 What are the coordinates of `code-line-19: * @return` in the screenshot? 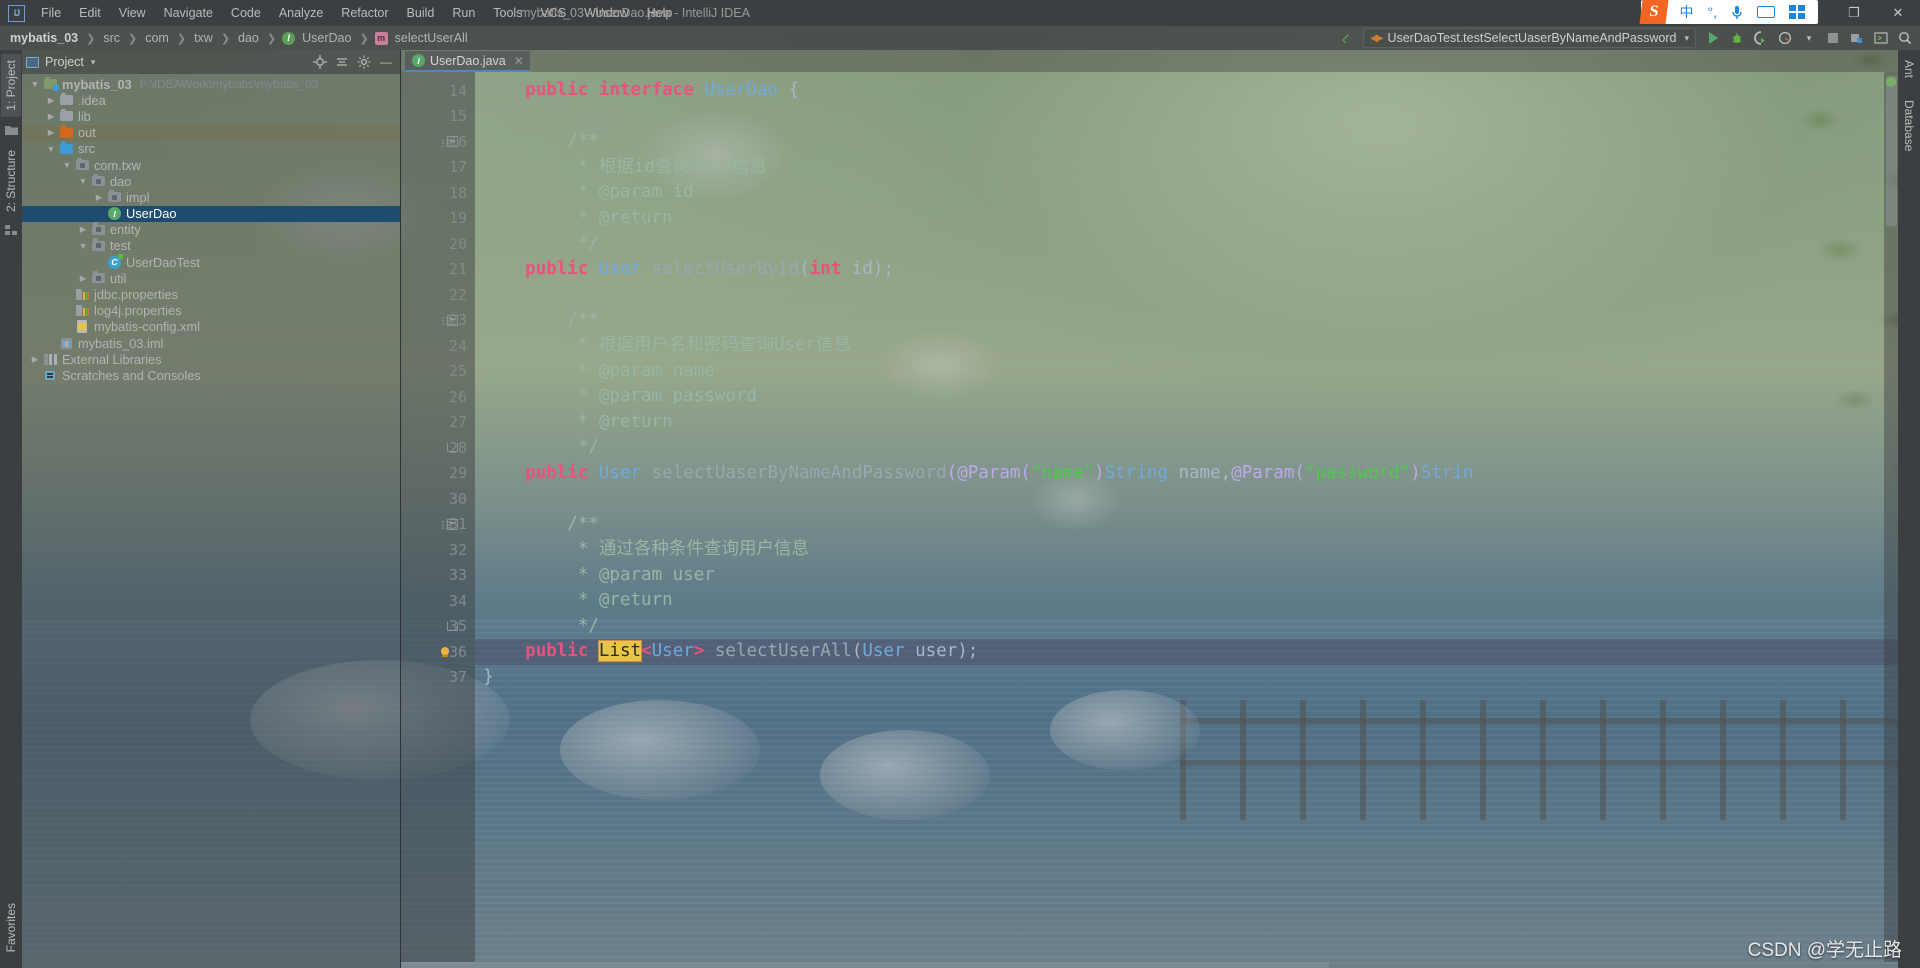 It's located at (1186, 219).